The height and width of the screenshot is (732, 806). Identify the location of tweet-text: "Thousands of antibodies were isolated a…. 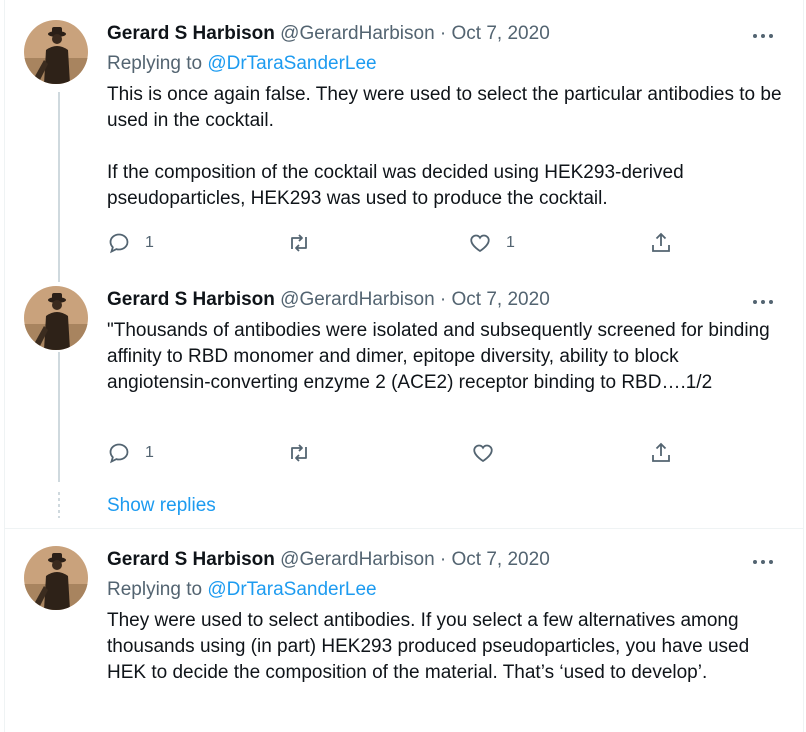
(447, 357).